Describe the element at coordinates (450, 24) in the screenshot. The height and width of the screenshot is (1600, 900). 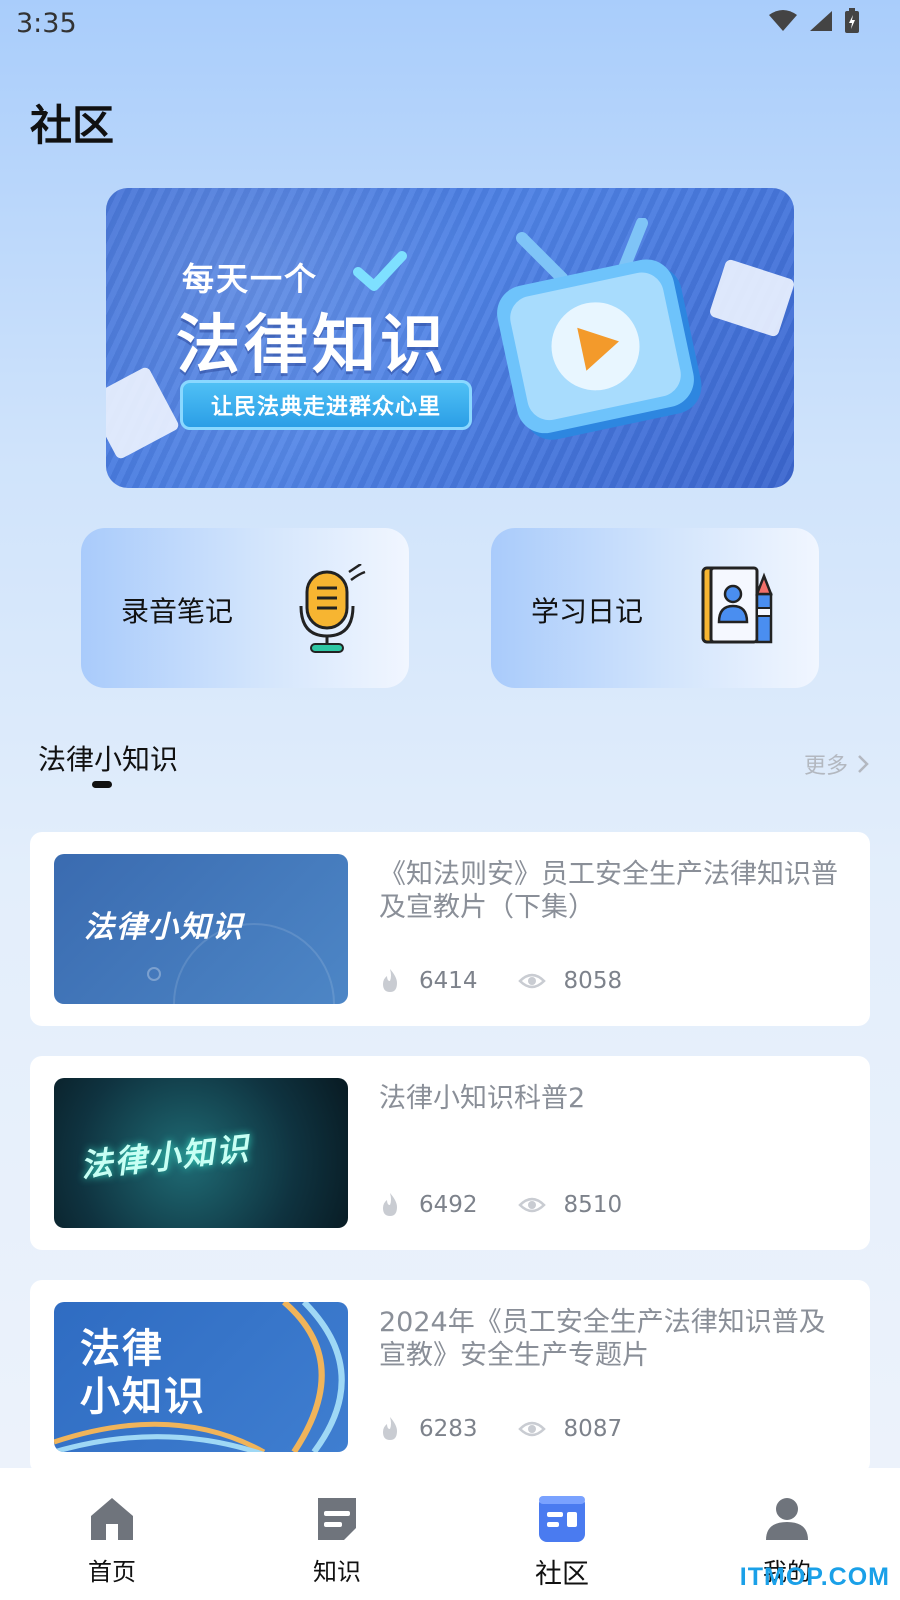
I see `status-bar: 3:35` at that location.